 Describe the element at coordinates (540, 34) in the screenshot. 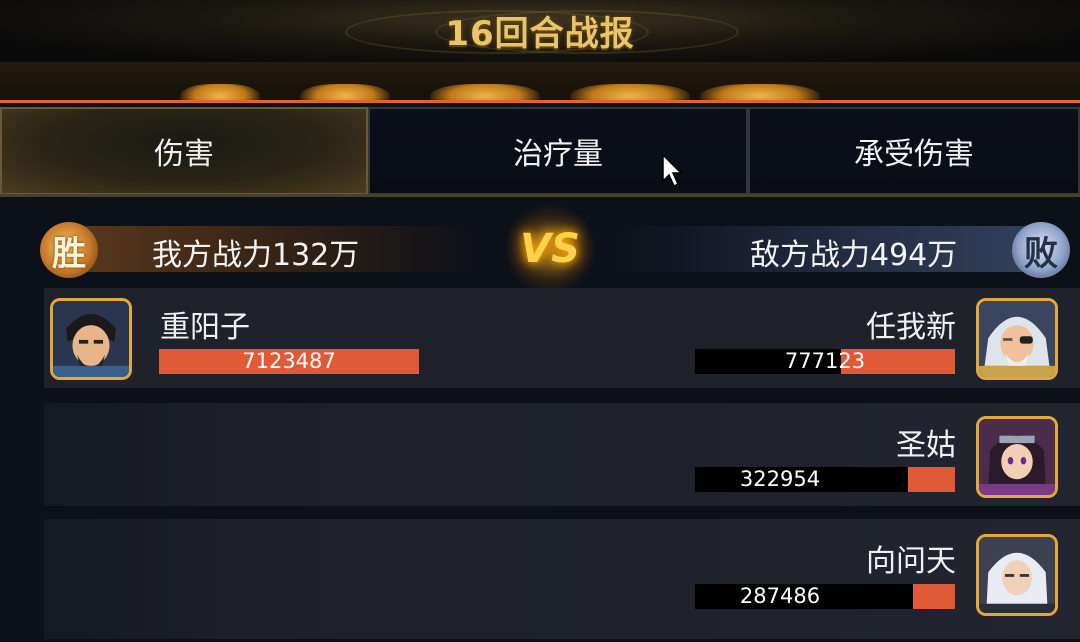

I see `battle-report-title: 16回合战报` at that location.